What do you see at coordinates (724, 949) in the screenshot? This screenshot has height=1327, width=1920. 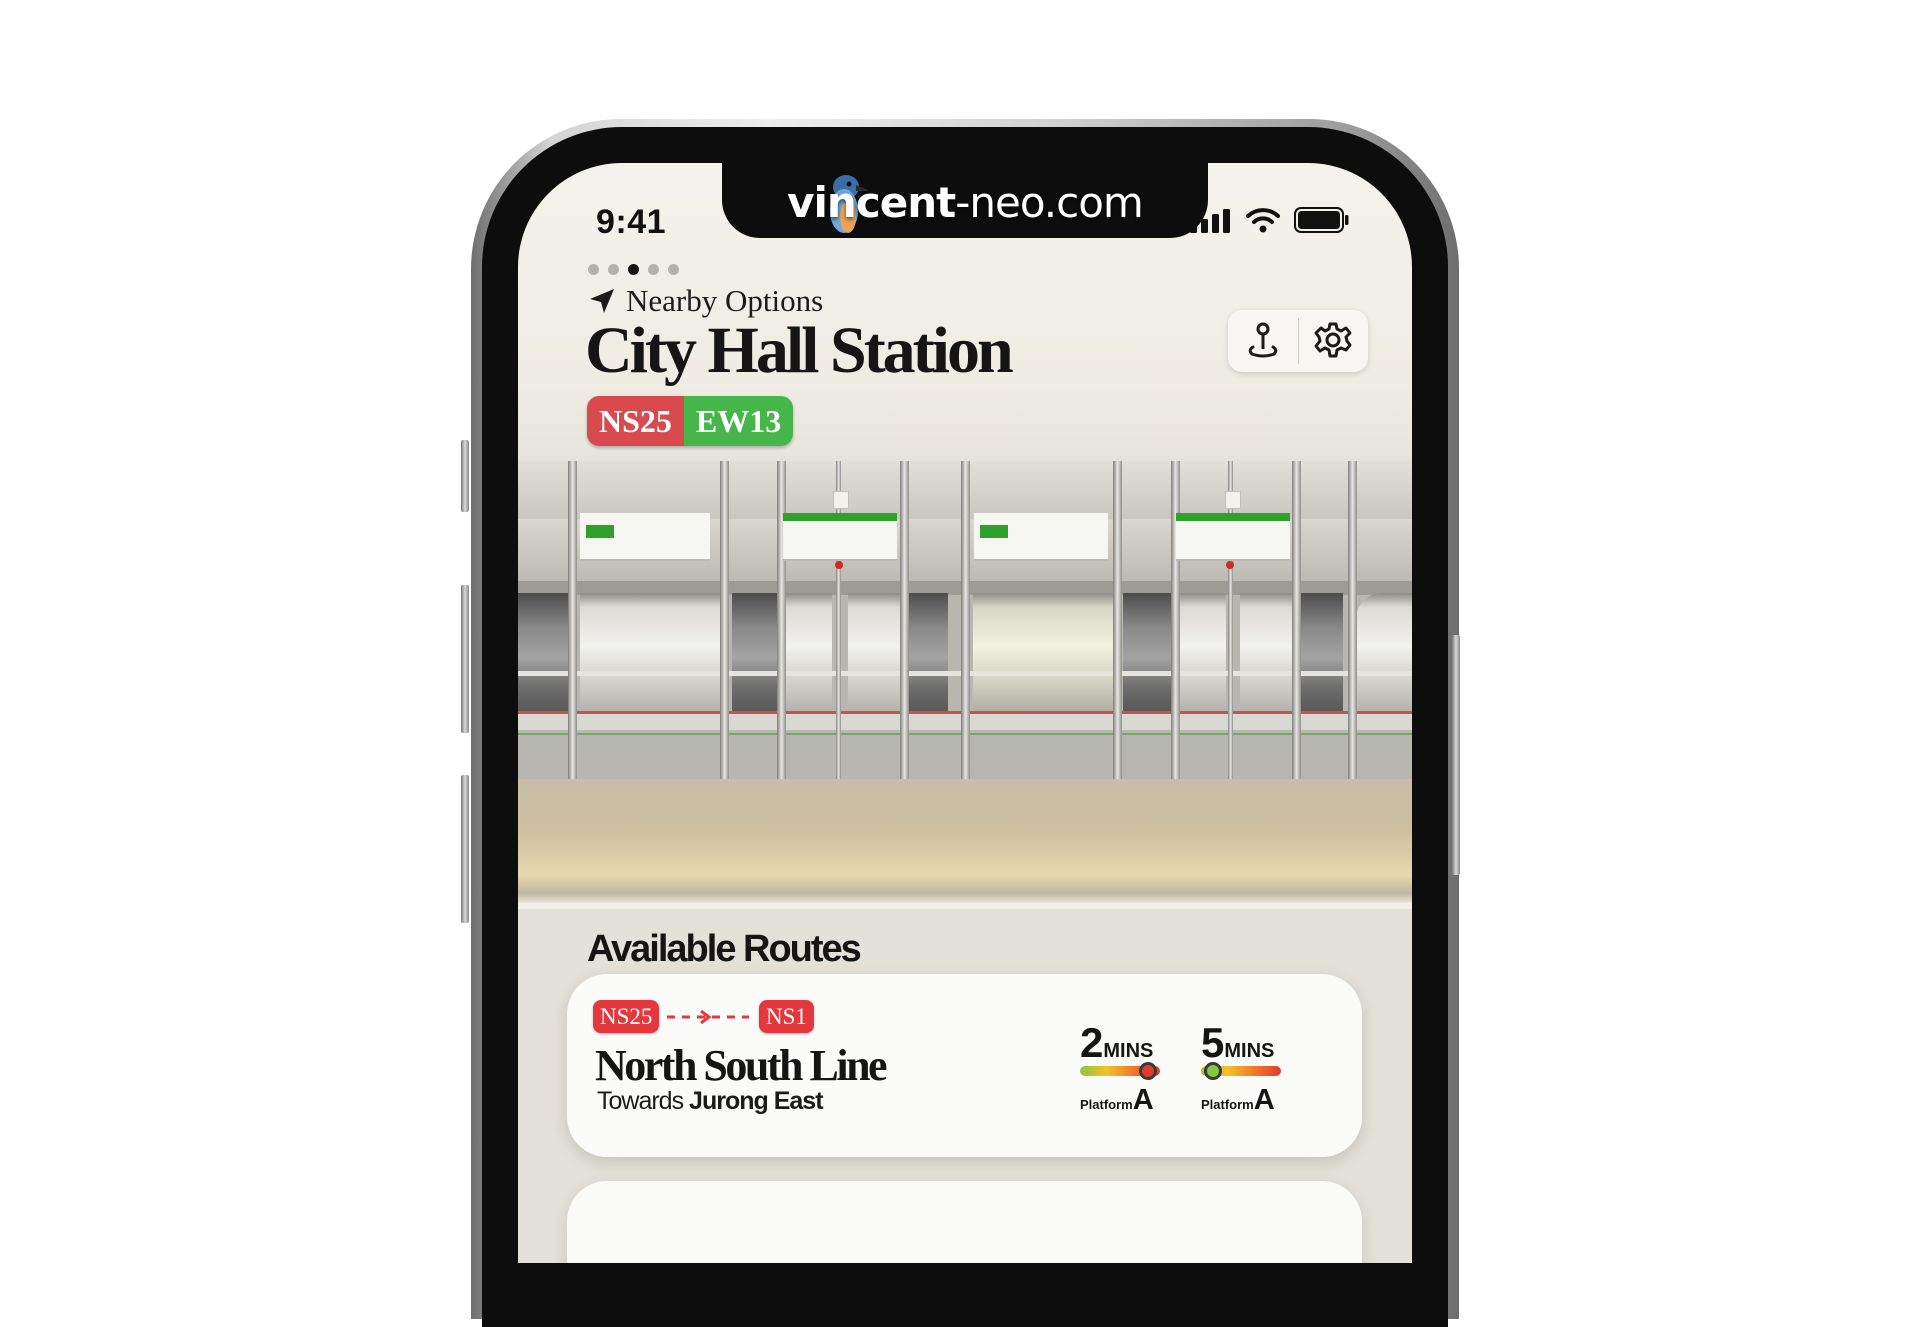 I see `routes-section-title: Available Routes` at bounding box center [724, 949].